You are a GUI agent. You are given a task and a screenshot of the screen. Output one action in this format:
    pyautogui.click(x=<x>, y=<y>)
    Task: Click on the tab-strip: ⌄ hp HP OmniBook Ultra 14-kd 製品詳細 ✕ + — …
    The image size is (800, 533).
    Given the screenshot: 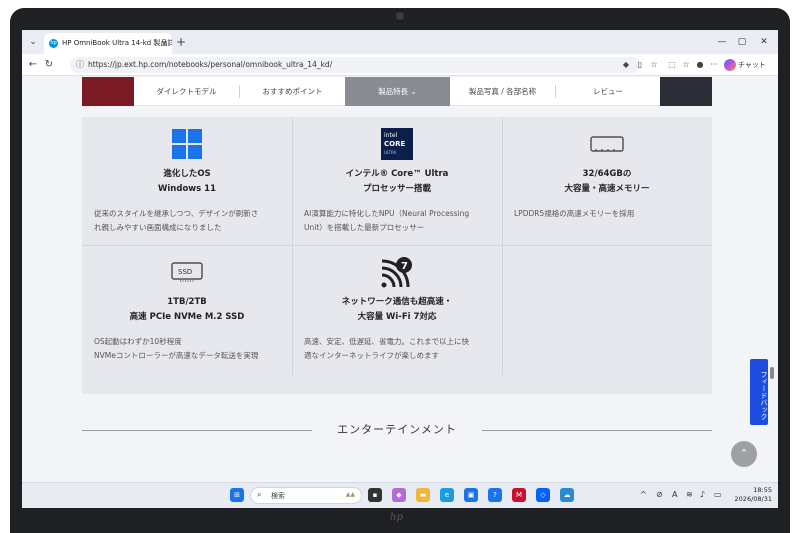 What is the action you would take?
    pyautogui.click(x=400, y=42)
    